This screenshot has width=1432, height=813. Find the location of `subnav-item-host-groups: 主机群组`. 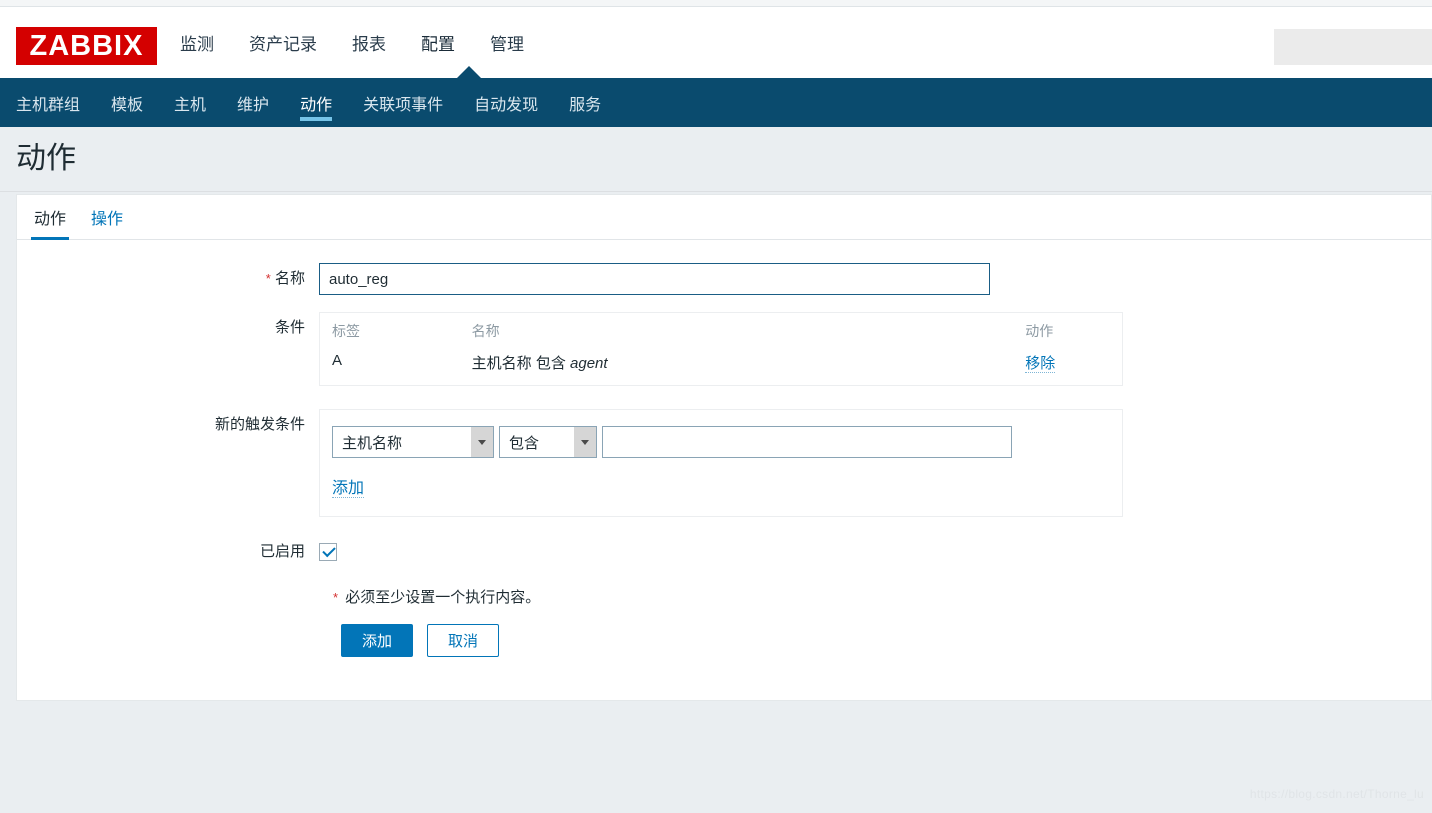

subnav-item-host-groups: 主机群组 is located at coordinates (48, 102).